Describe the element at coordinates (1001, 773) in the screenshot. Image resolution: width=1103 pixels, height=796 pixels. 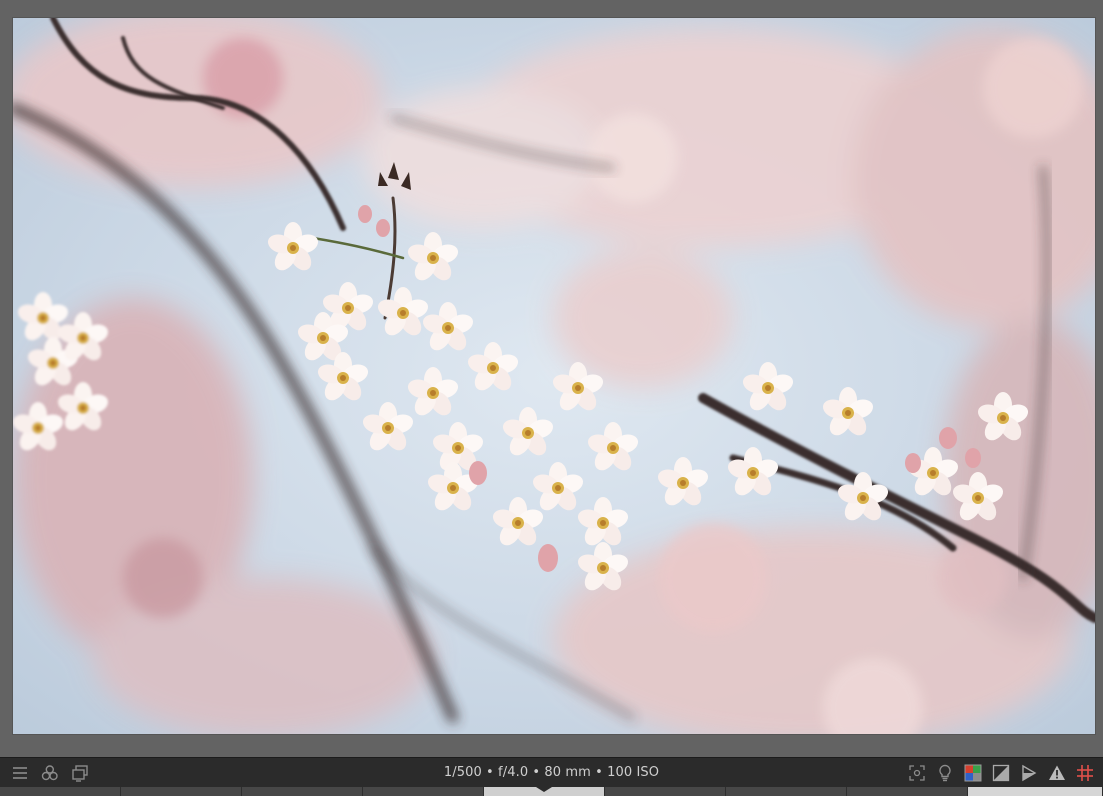
I see `overexposure-icon` at that location.